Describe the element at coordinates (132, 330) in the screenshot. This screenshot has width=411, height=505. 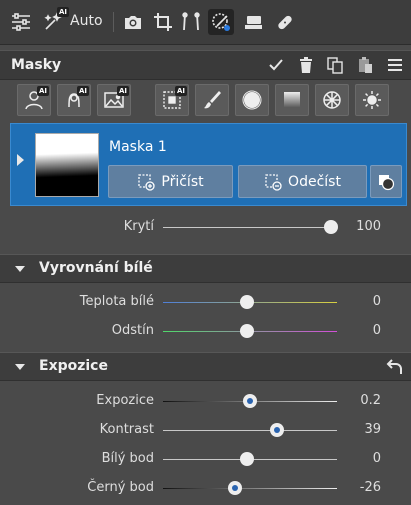
I see `tint-label: Odstín` at that location.